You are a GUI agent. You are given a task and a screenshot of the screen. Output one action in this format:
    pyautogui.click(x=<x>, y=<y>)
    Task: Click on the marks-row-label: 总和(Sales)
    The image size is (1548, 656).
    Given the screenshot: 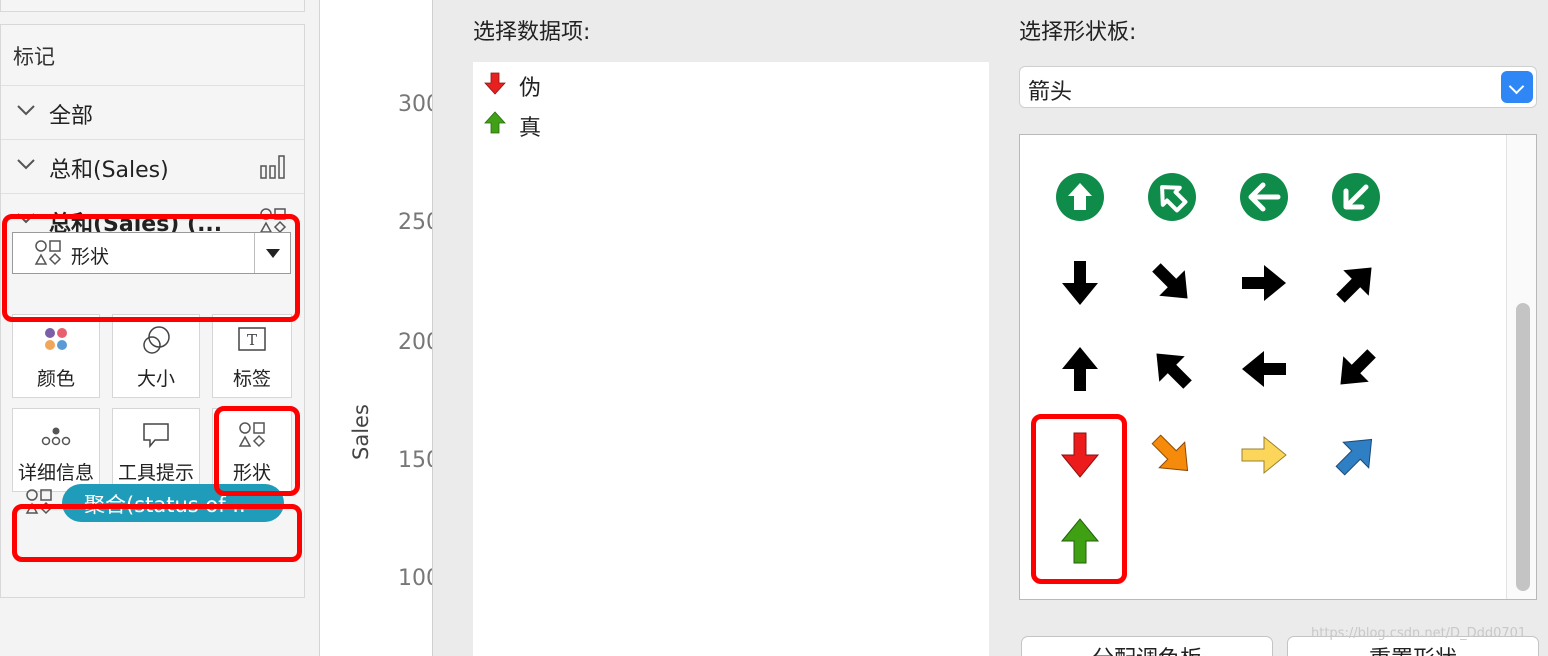 What is the action you would take?
    pyautogui.click(x=109, y=170)
    